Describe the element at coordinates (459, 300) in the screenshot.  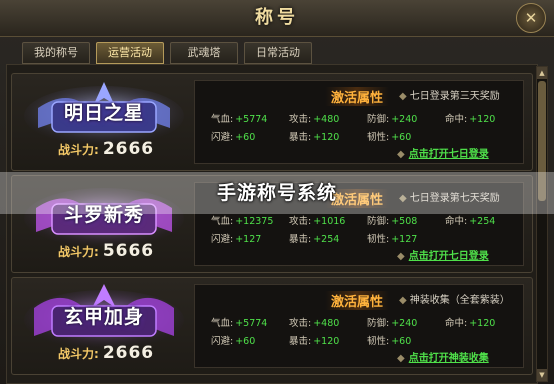
I see `title-source-text: 神装收集（全套紫装）` at that location.